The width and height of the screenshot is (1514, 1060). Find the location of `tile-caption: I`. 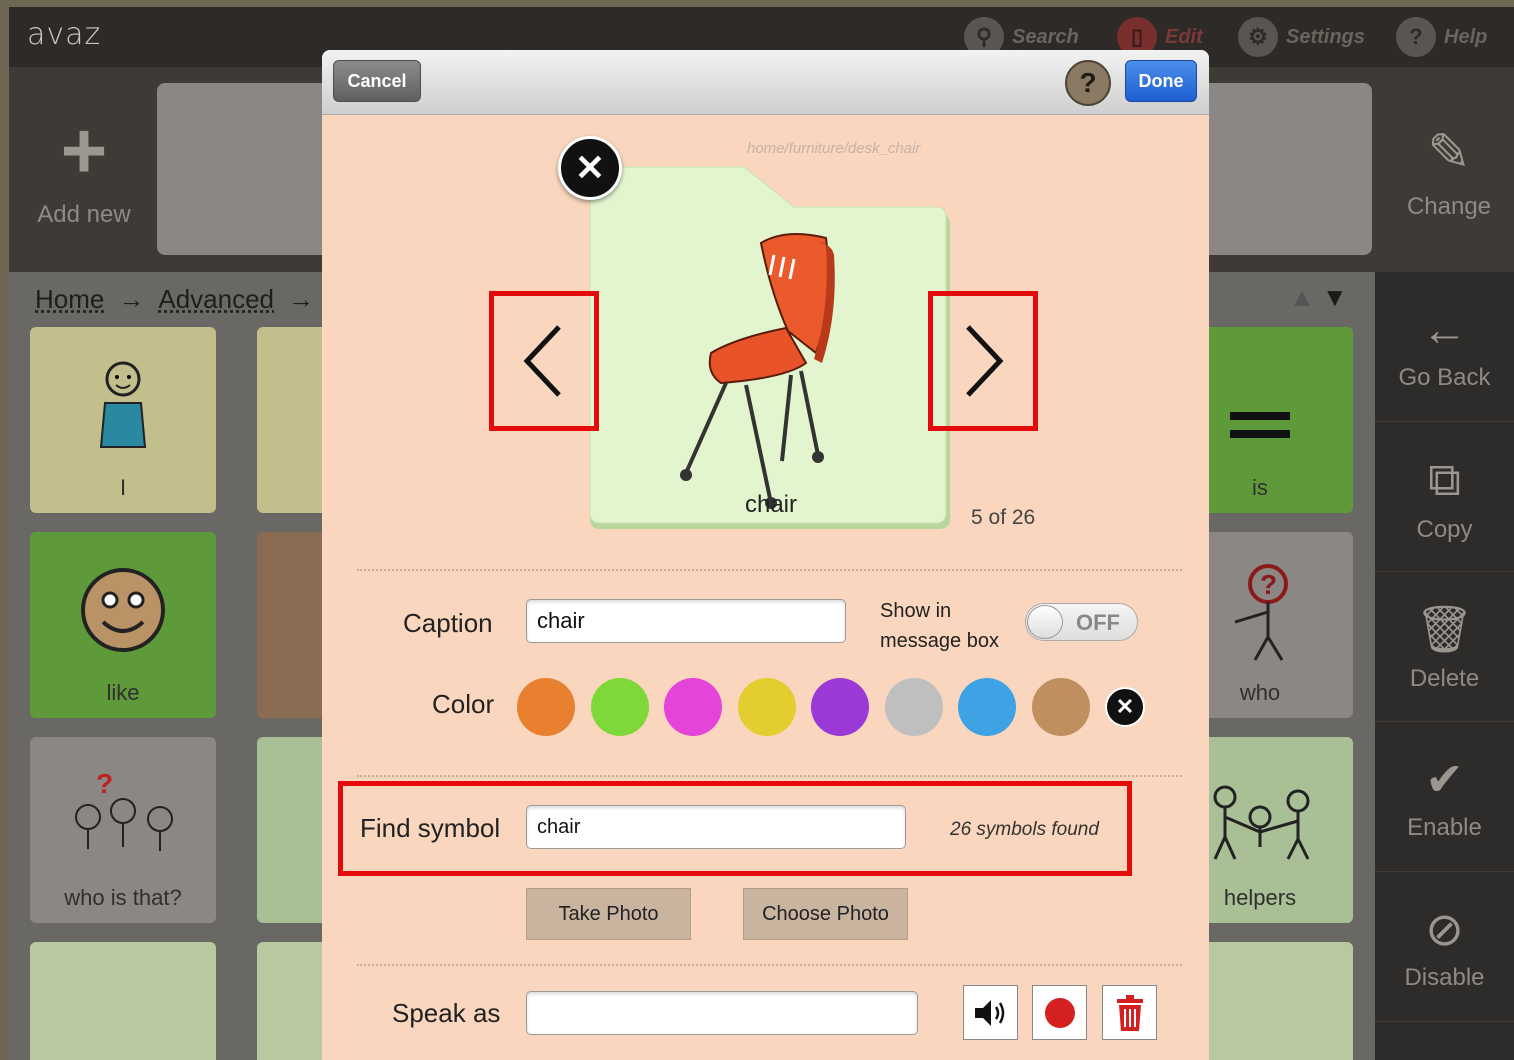

tile-caption: I is located at coordinates (123, 487).